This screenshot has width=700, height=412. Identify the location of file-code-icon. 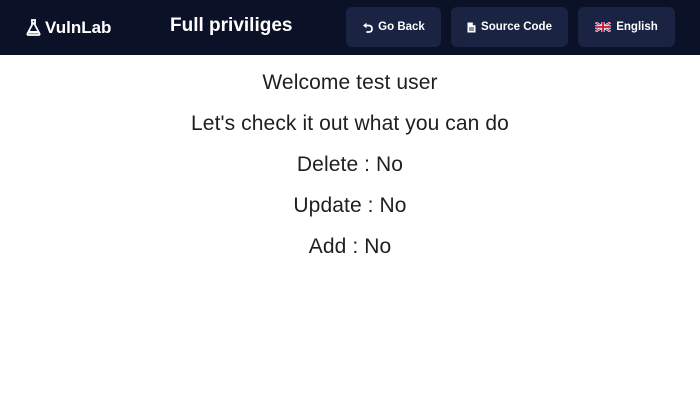
(471, 27).